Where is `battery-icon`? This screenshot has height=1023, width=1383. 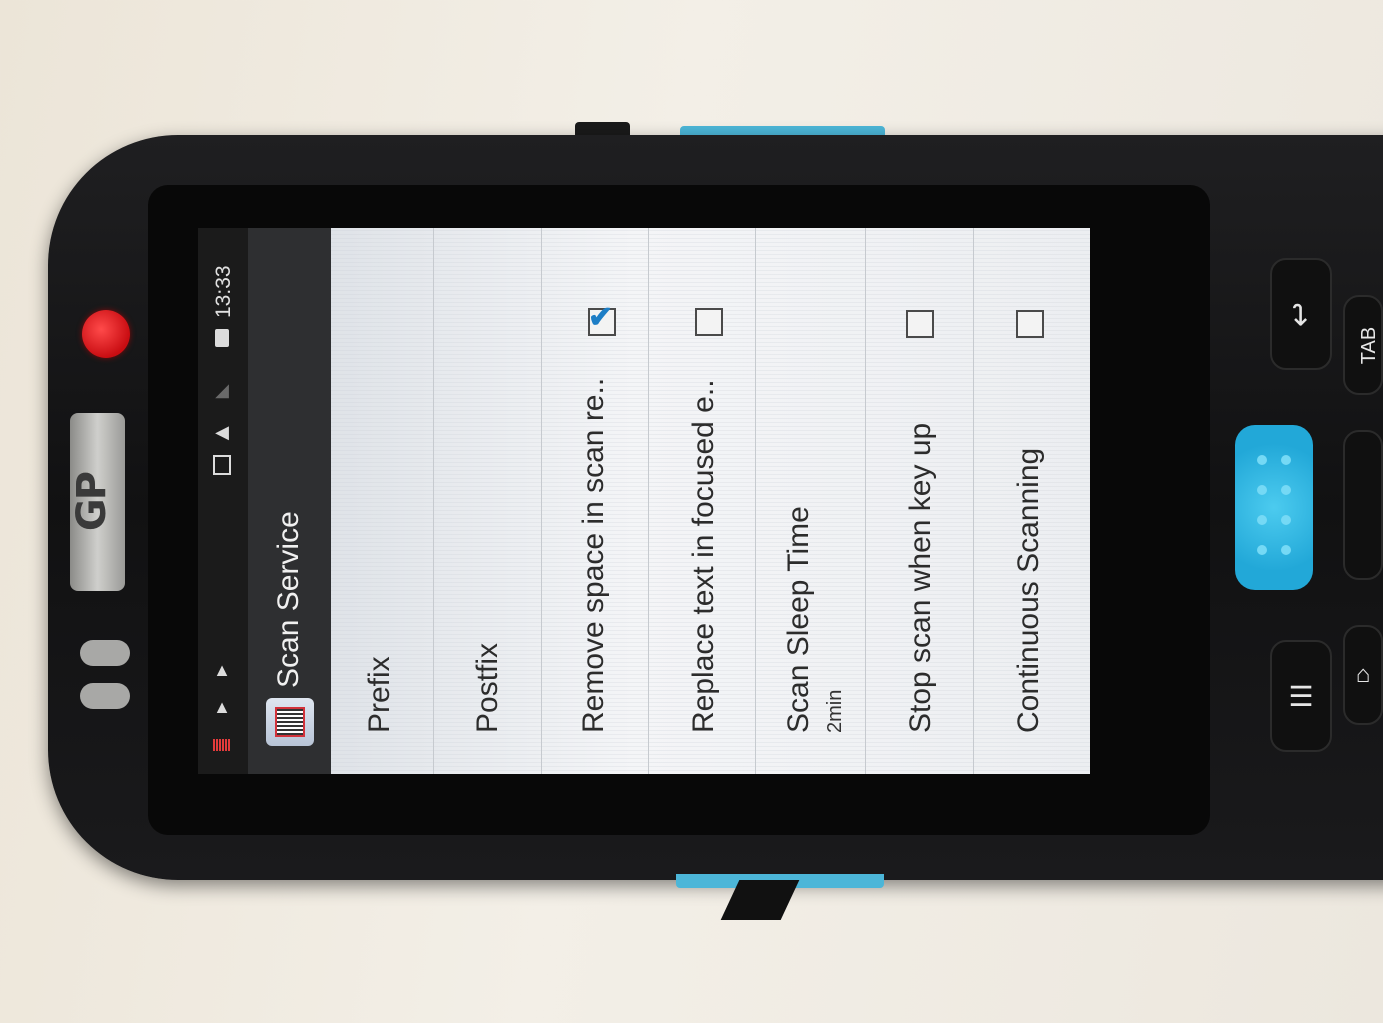 battery-icon is located at coordinates (222, 338).